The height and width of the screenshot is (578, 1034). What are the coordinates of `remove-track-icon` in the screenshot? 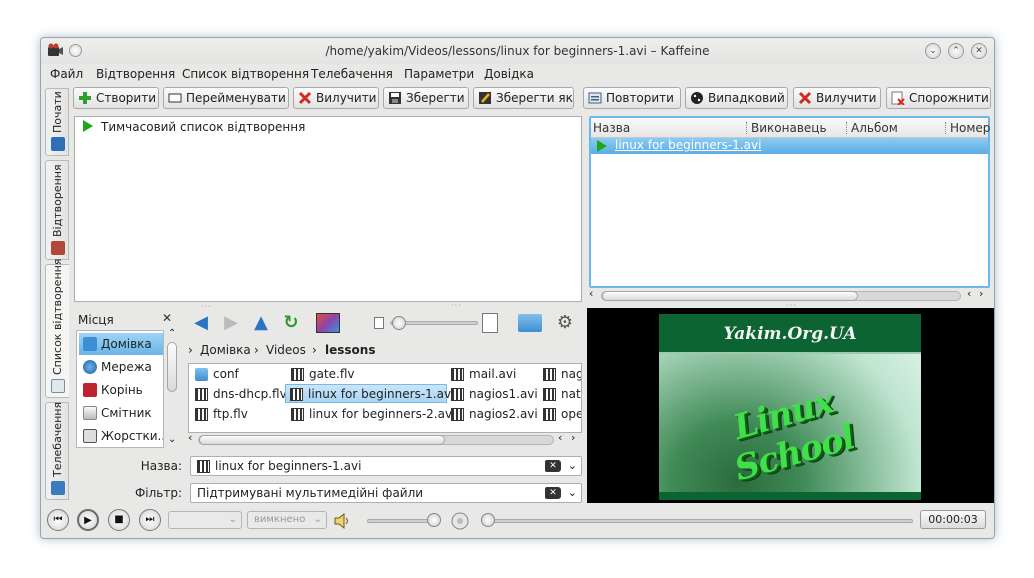 It's located at (805, 98).